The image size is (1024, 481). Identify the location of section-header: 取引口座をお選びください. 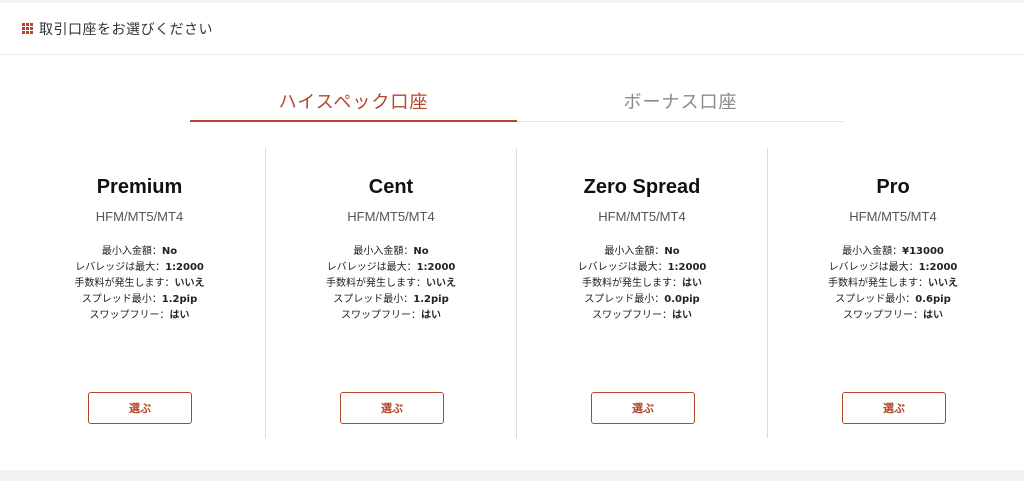
(512, 29).